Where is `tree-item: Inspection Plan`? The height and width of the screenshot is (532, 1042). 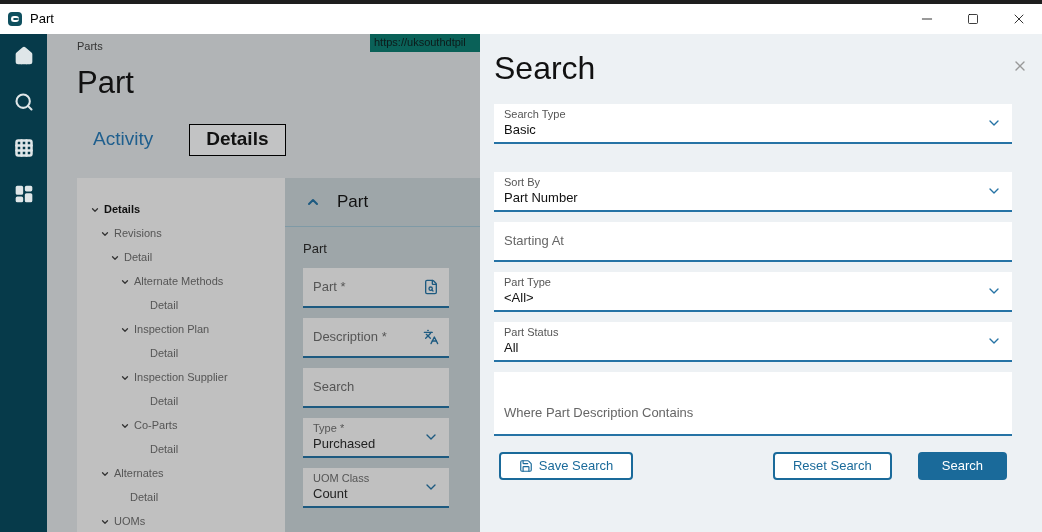
tree-item: Inspection Plan is located at coordinates (172, 329).